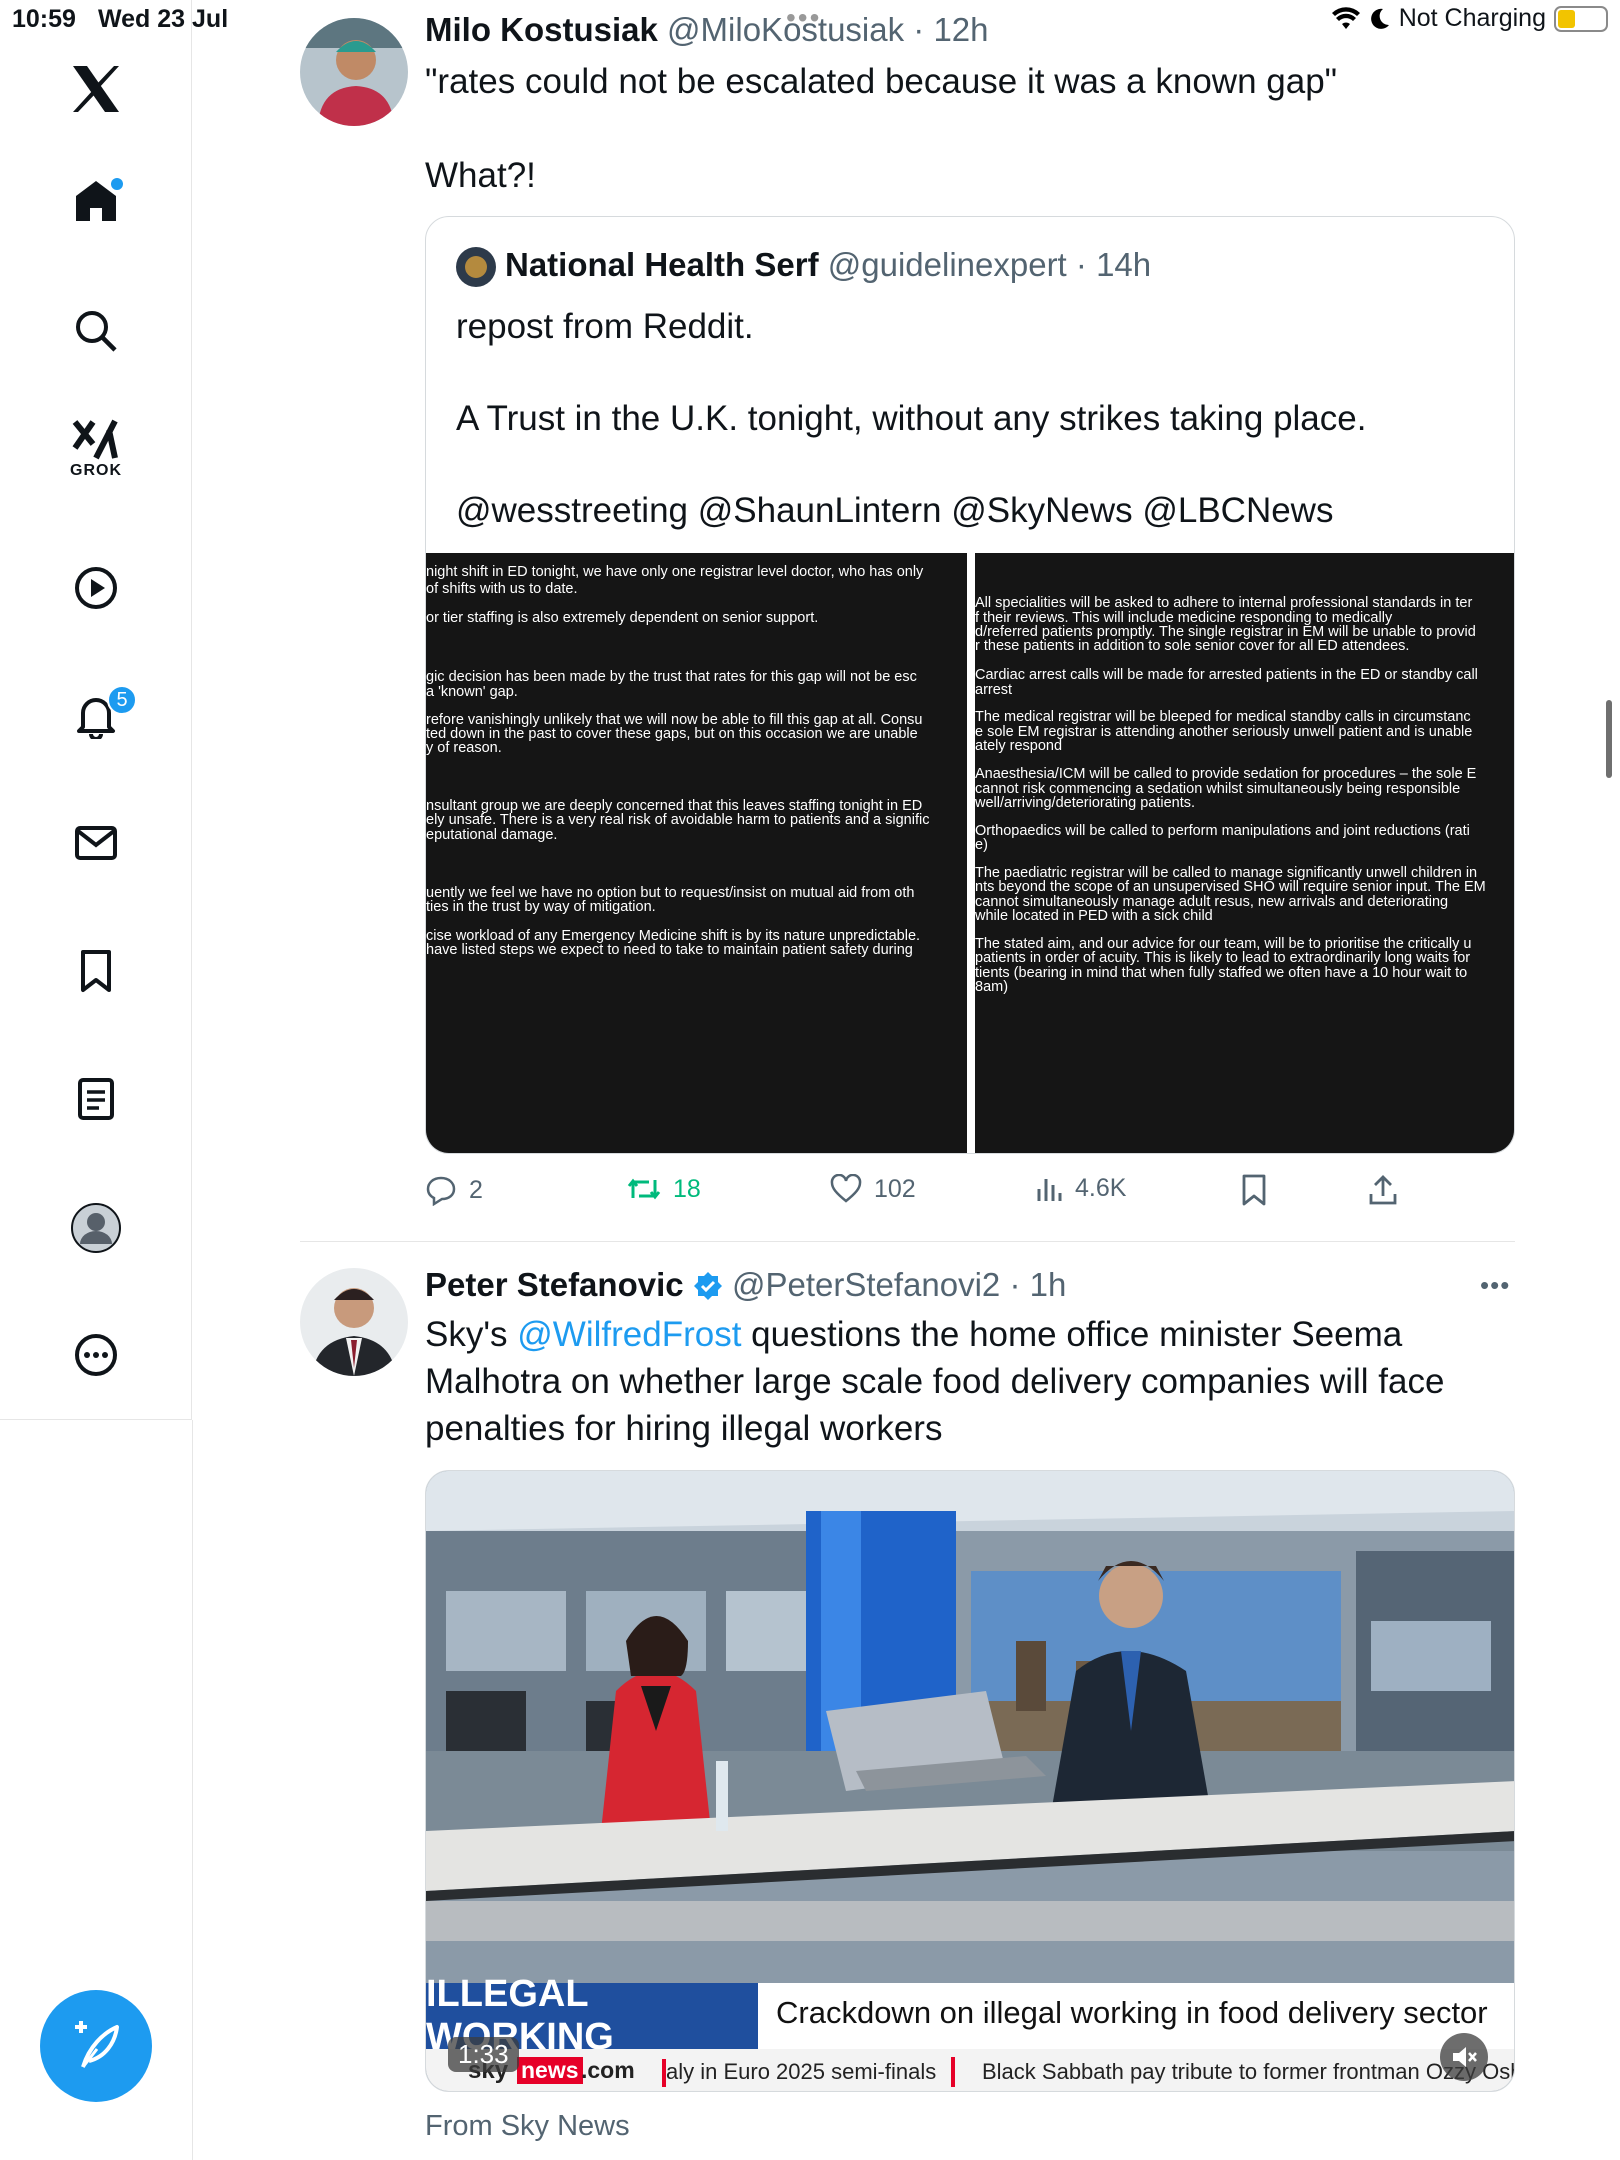  I want to click on more-icon, so click(96, 1355).